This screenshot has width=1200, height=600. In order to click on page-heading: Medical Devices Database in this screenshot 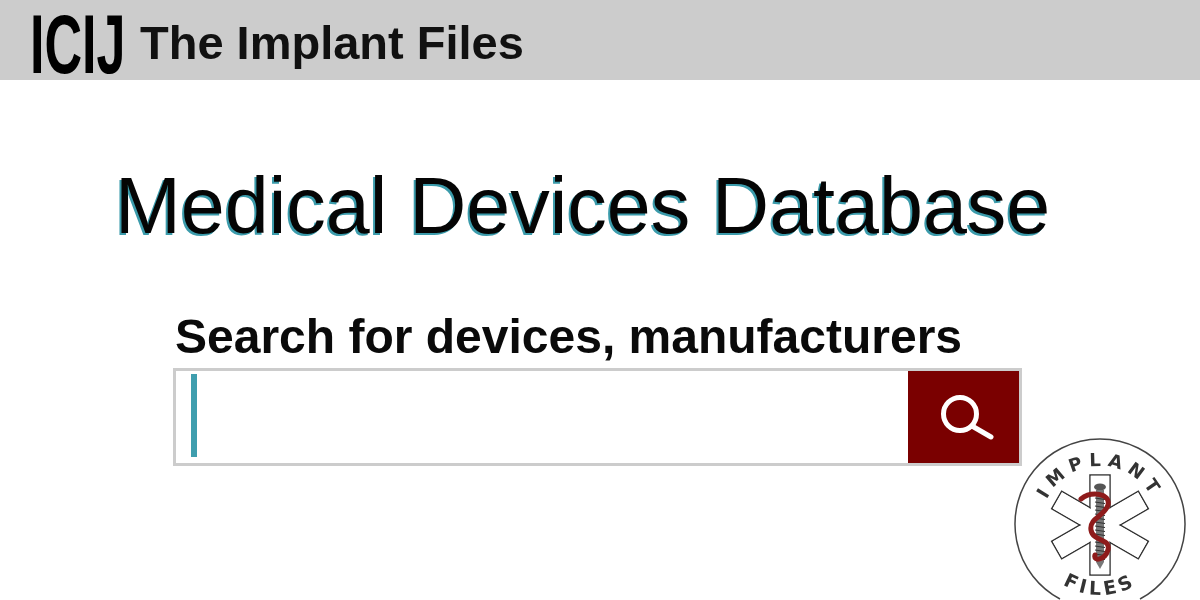, I will do `click(583, 205)`.